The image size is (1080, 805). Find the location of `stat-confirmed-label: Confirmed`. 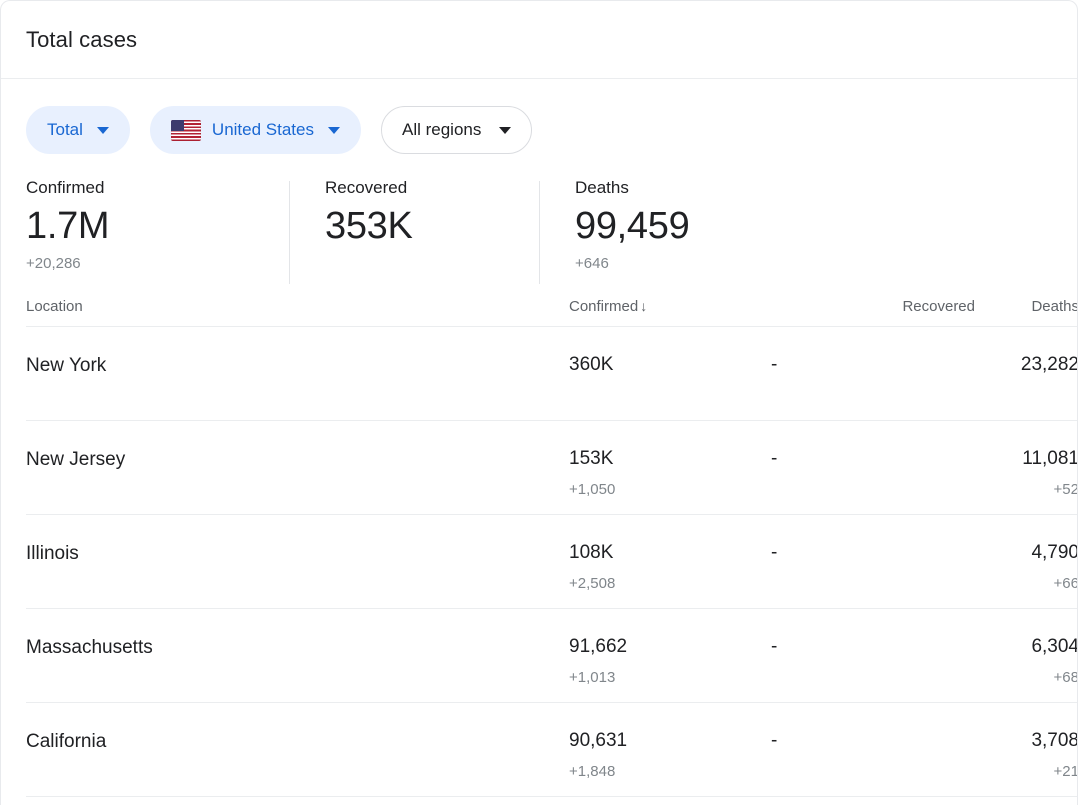

stat-confirmed-label: Confirmed is located at coordinates (65, 187).